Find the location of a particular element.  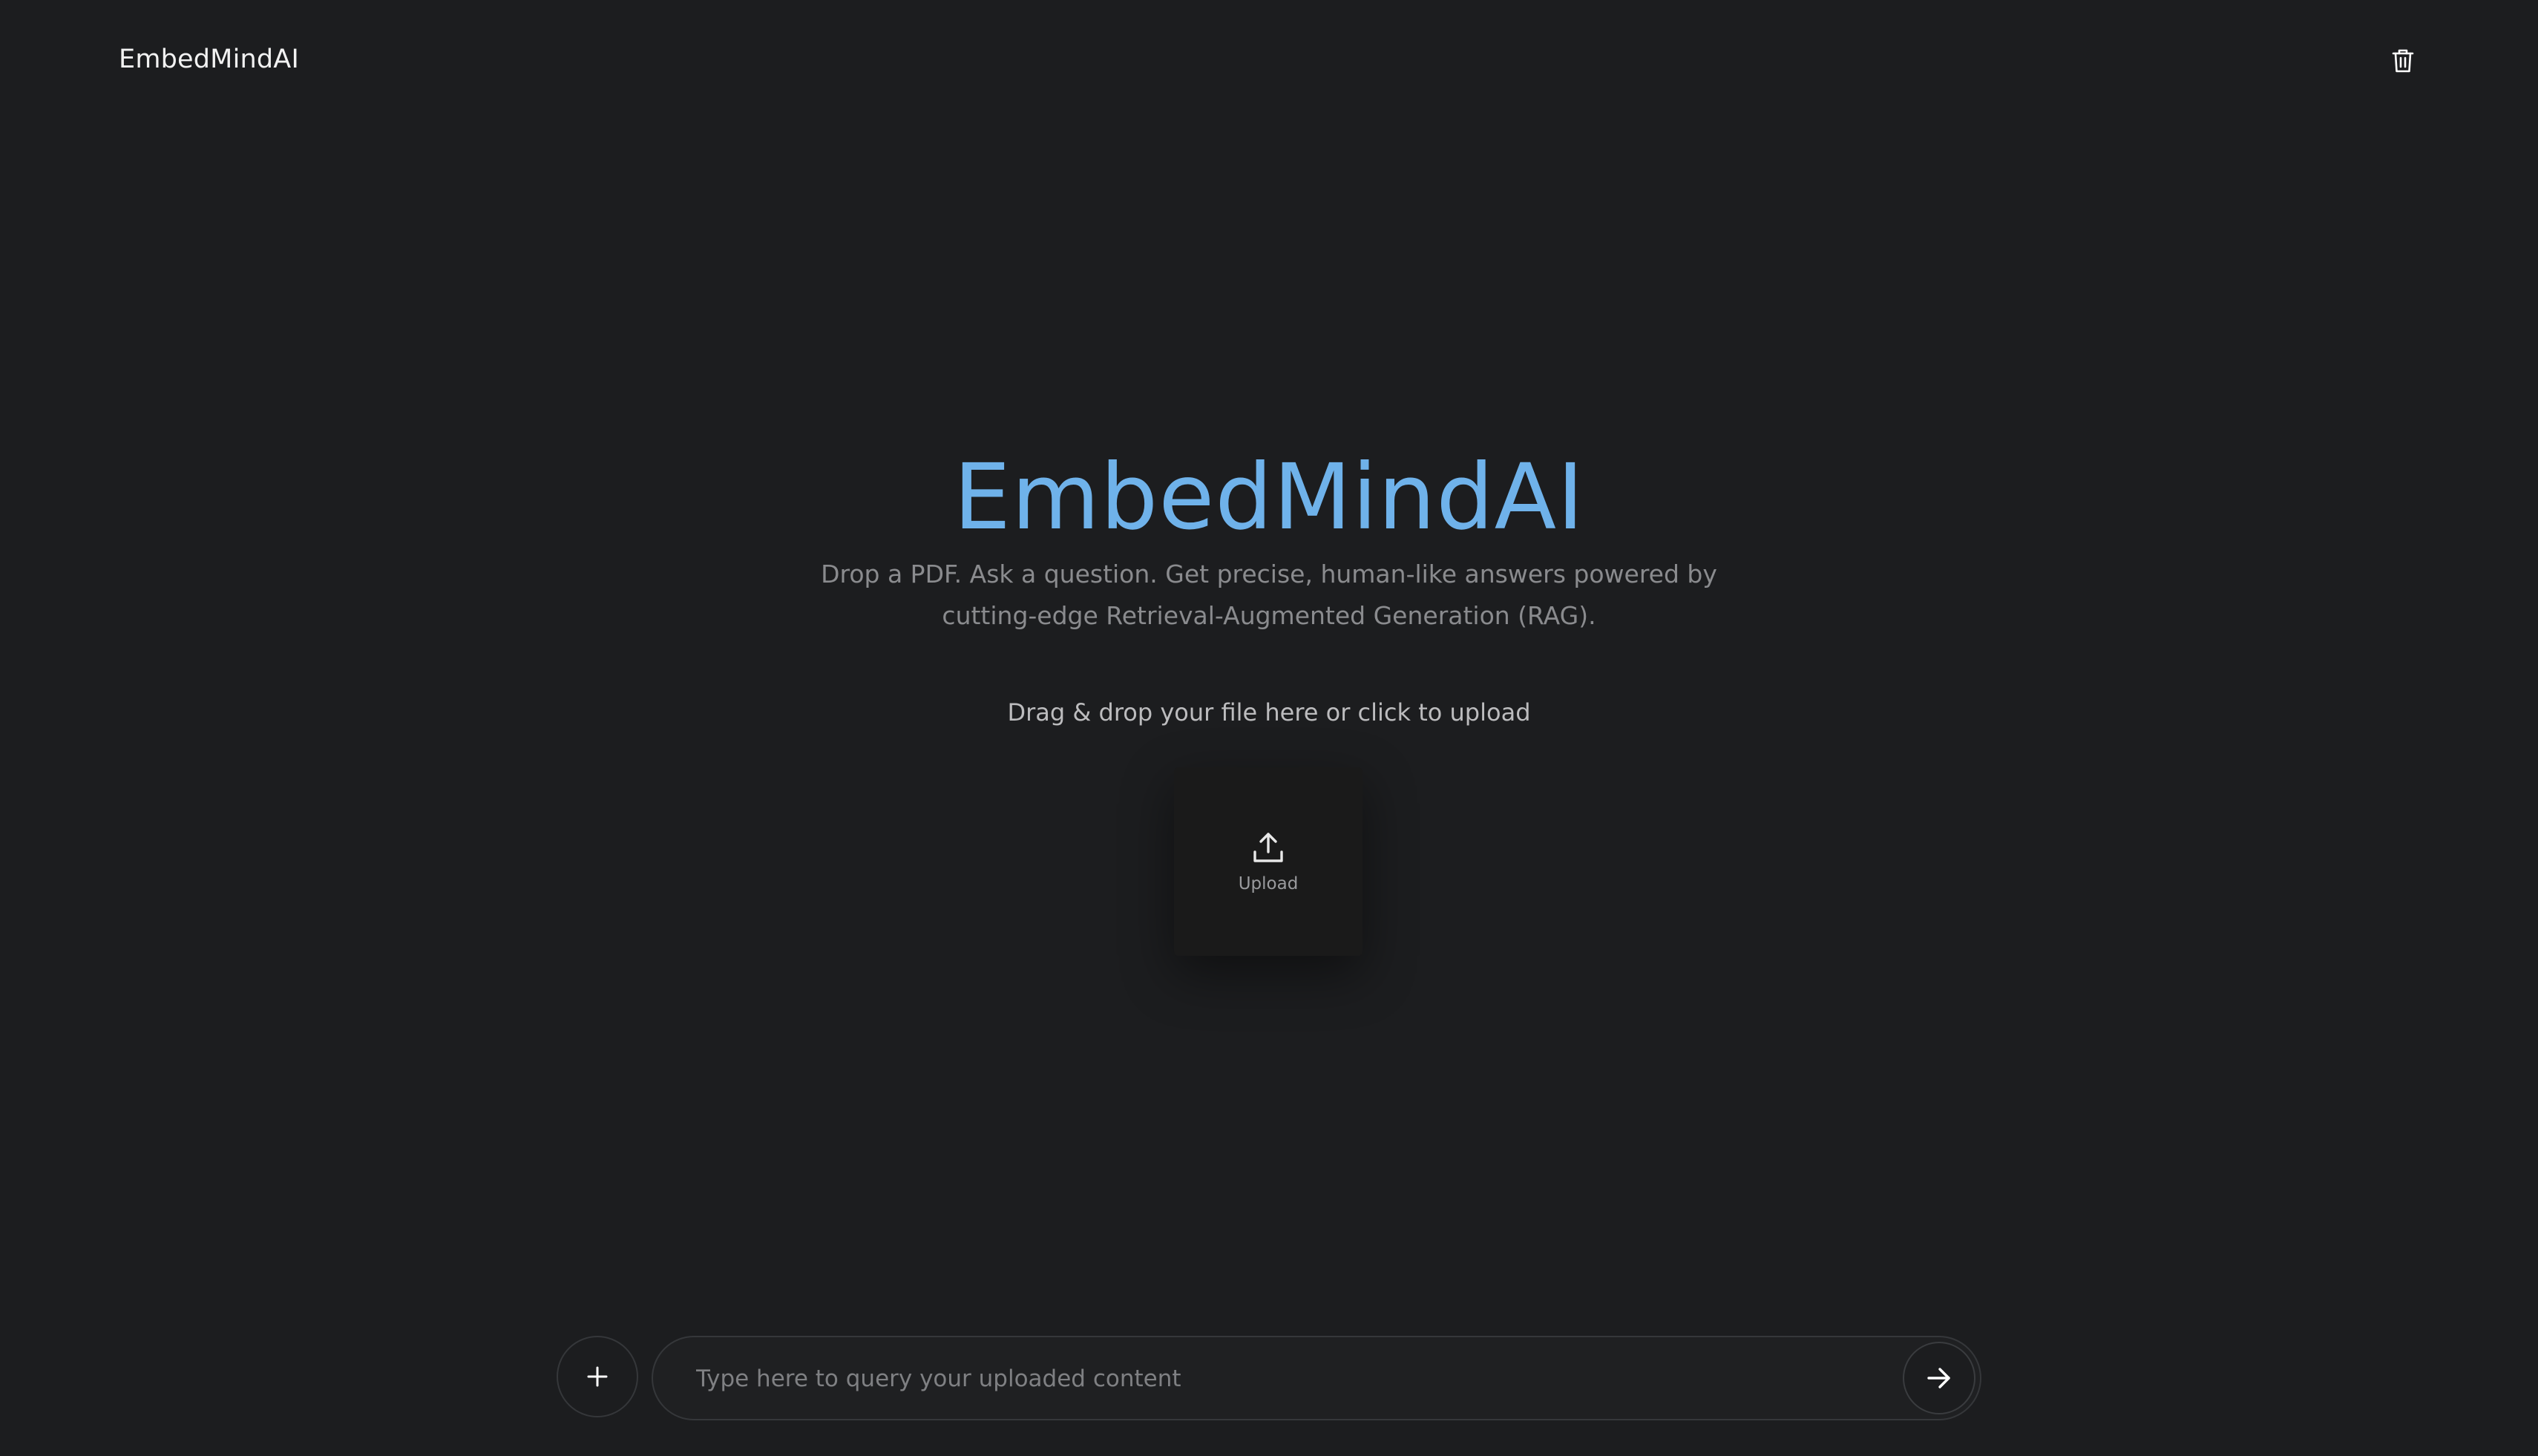

clear-button is located at coordinates (2403, 61).